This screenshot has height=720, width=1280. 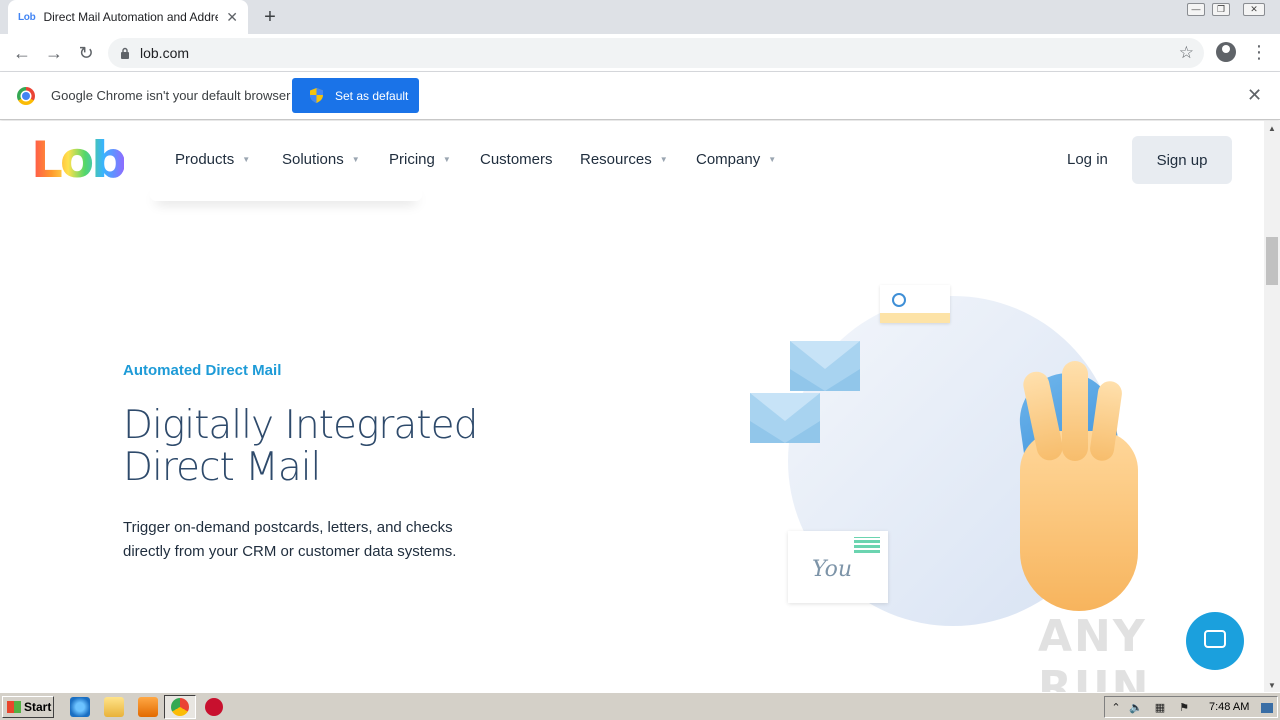 I want to click on nav-pricing: Pricing ▼, so click(x=420, y=159).